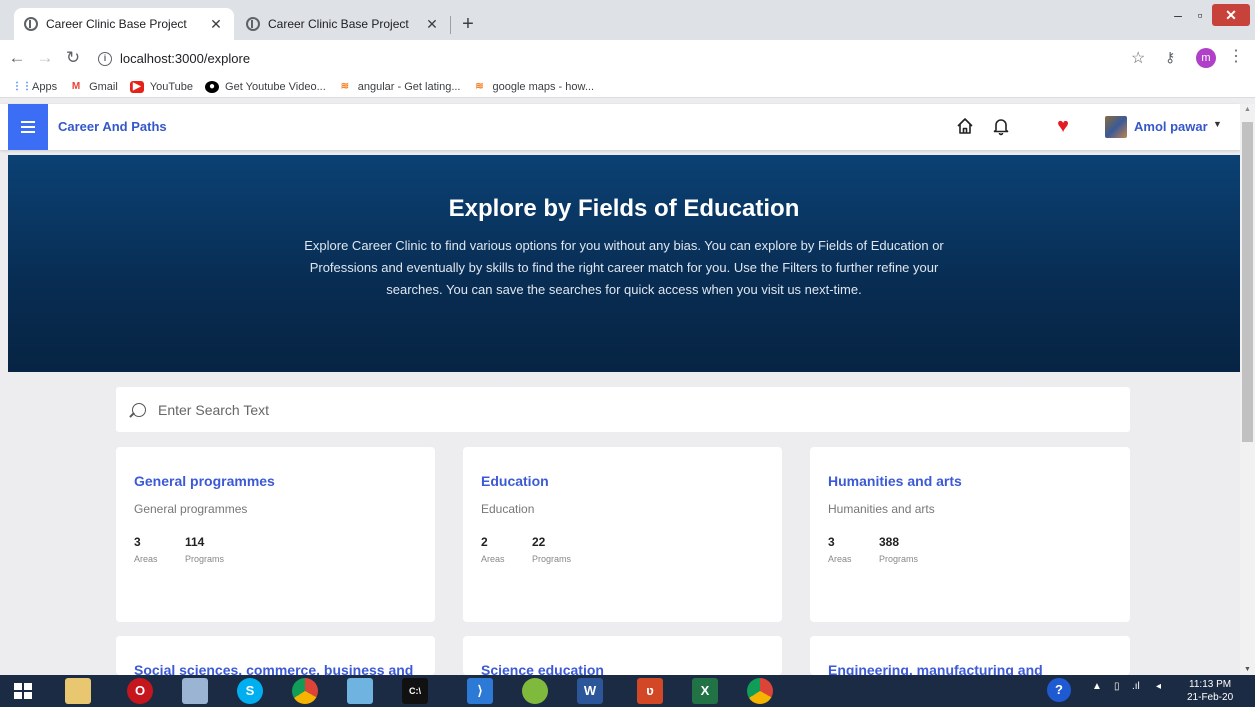  Describe the element at coordinates (273, 668) in the screenshot. I see `card-title: Social sciences, commerce, business and` at that location.